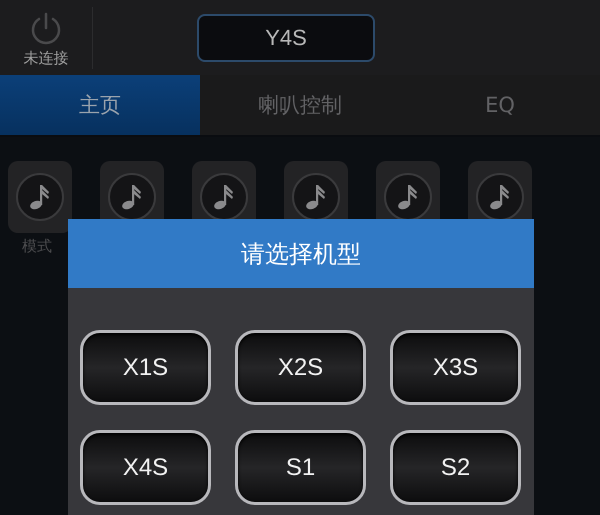  What do you see at coordinates (40, 197) in the screenshot?
I see `music-note-icon` at bounding box center [40, 197].